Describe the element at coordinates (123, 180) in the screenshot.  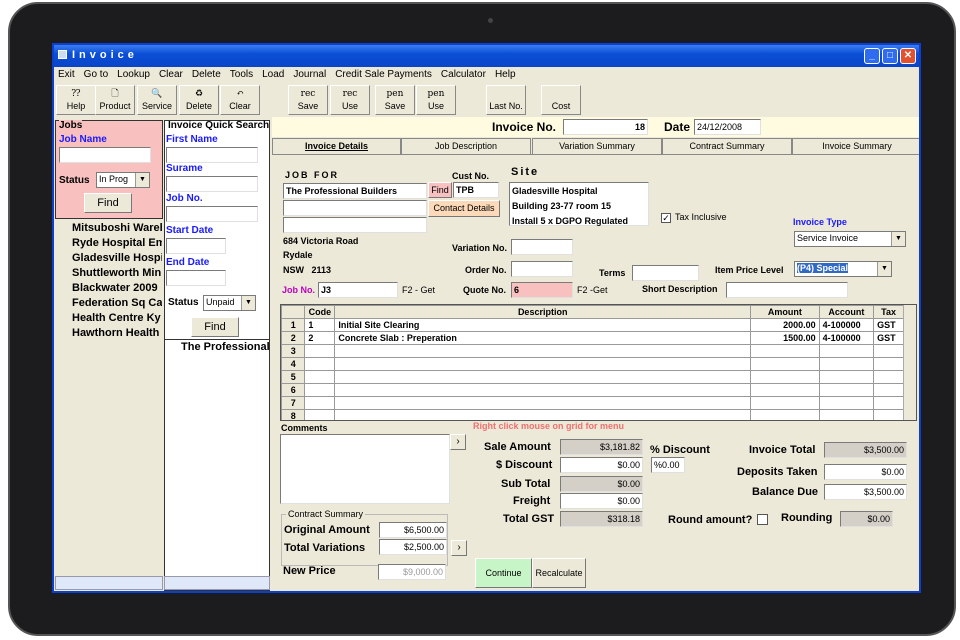
I see `job-status-select: In Prog ▼` at that location.